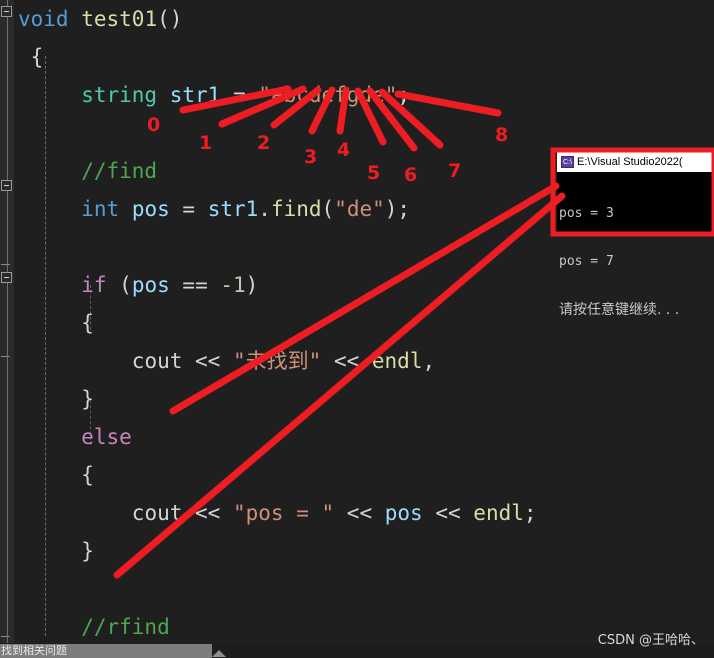 The height and width of the screenshot is (658, 714). Describe the element at coordinates (586, 213) in the screenshot. I see `console-line-0: pos = 3` at that location.